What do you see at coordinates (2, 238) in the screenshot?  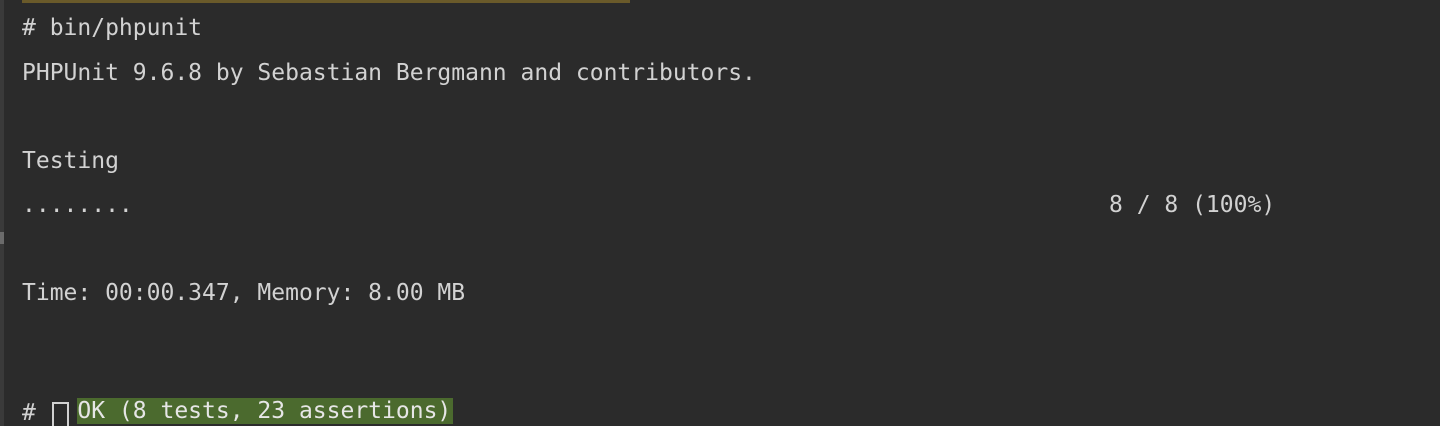 I see `gutter-scroll-marker` at bounding box center [2, 238].